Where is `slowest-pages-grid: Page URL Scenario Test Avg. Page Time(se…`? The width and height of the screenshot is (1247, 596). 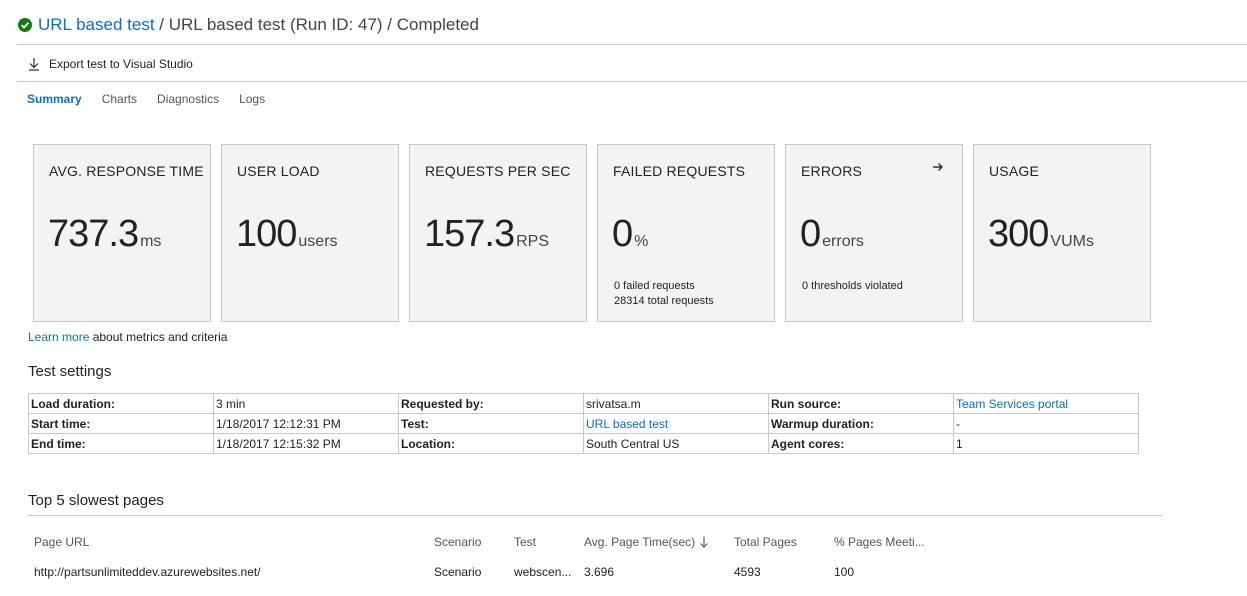
slowest-pages-grid: Page URL Scenario Test Avg. Page Time(se… is located at coordinates (595, 564).